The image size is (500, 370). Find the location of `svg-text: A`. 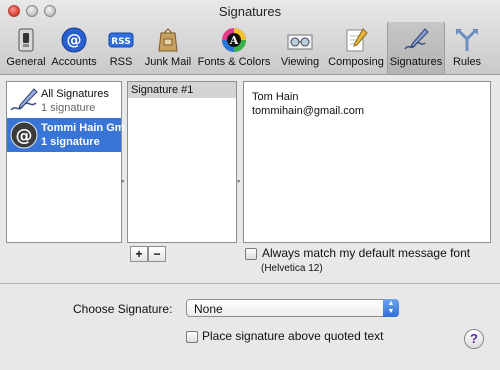

svg-text: A is located at coordinates (234, 40).